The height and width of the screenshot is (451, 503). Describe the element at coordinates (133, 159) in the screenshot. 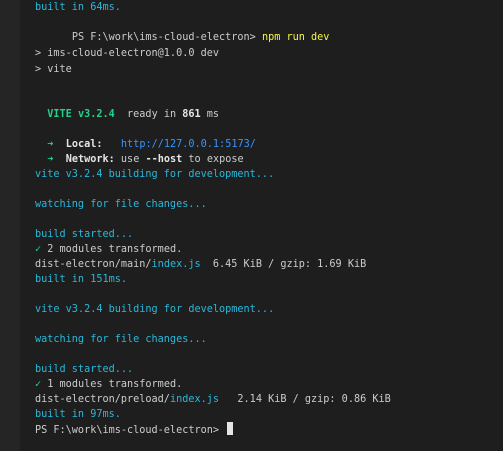

I see `network-text-pre: use` at that location.